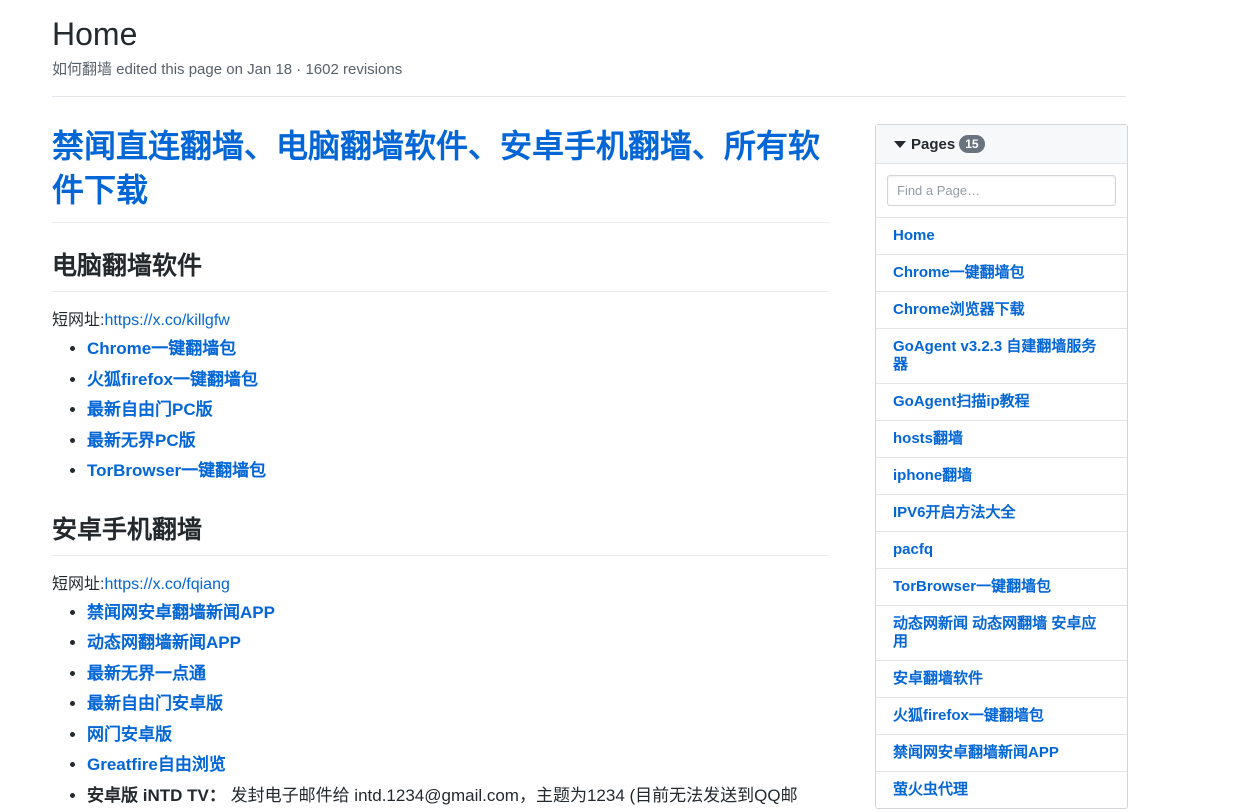  I want to click on sidebar-page-item: 火狐firefox一键翻墙包, so click(1001, 716).